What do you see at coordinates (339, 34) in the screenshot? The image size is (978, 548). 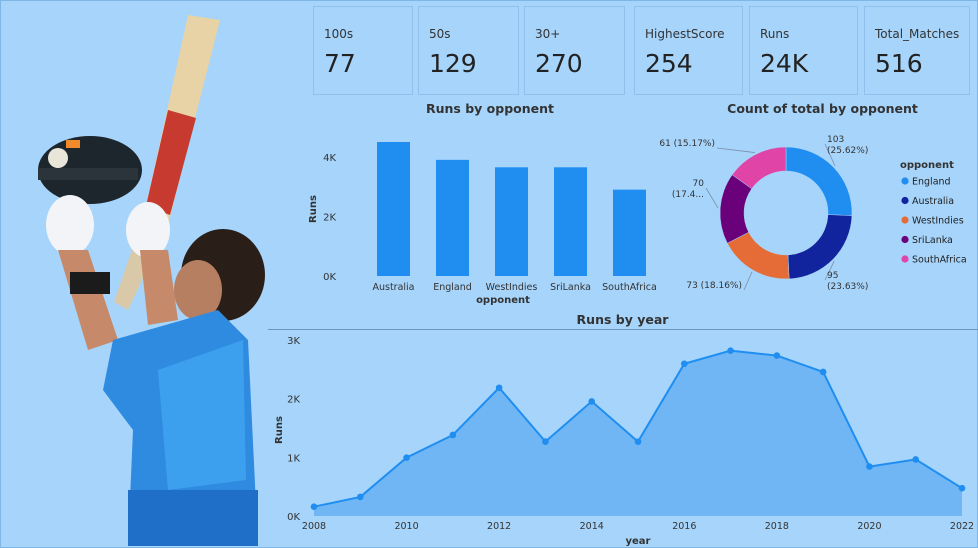 I see `kpi-label: 100s` at bounding box center [339, 34].